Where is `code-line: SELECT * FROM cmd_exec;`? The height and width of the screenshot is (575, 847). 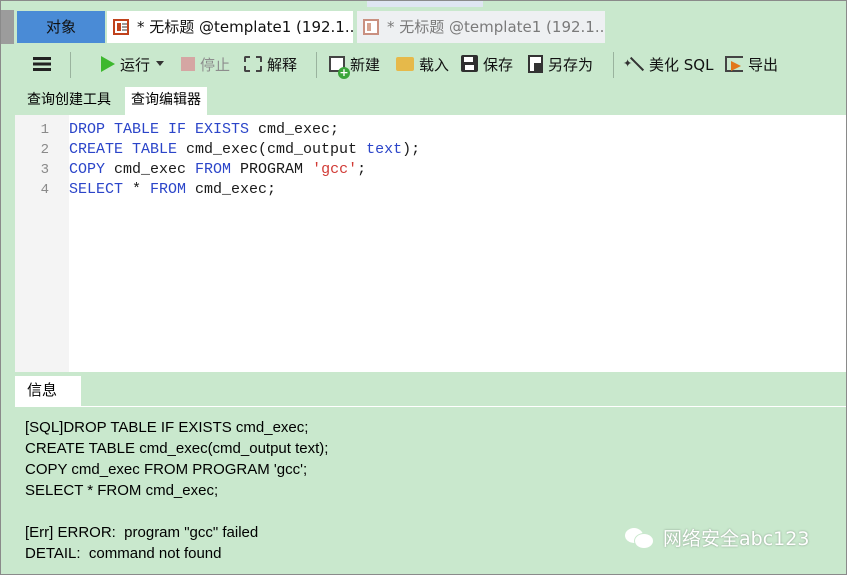 code-line: SELECT * FROM cmd_exec; is located at coordinates (172, 189).